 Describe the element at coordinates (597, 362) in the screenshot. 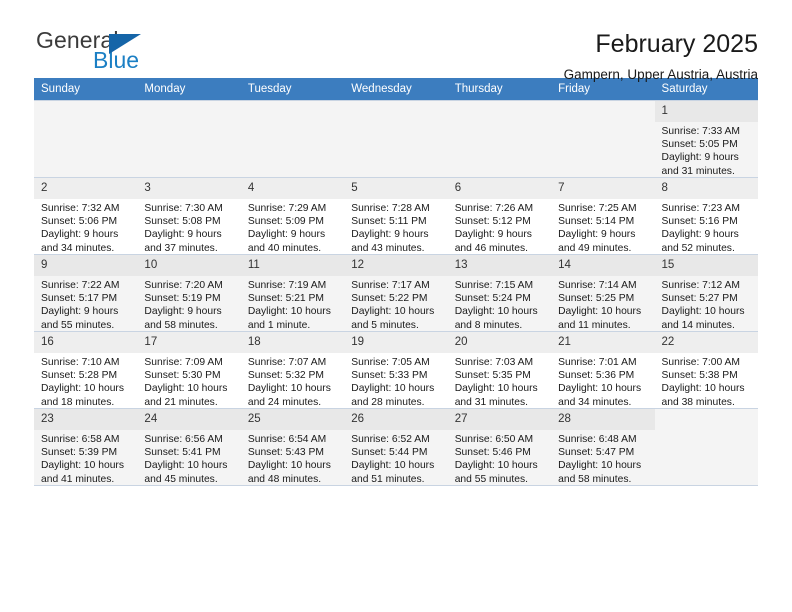

I see `sunrise-time: Sunrise: 7:01 AM` at that location.